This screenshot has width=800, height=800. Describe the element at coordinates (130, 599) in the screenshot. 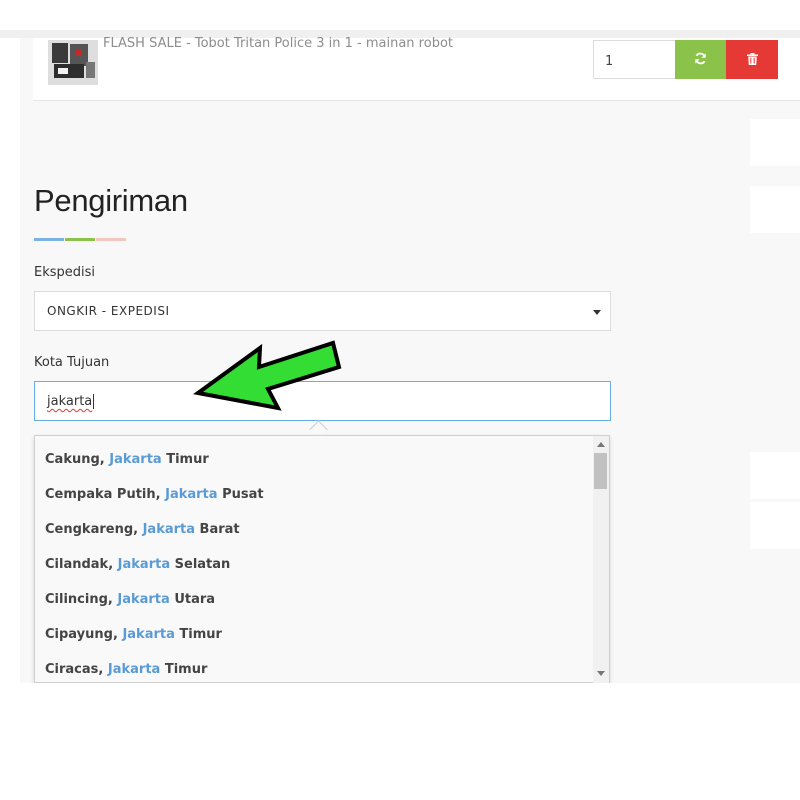

I see `suggestion-item: Cilincing, Jakarta Utara` at that location.